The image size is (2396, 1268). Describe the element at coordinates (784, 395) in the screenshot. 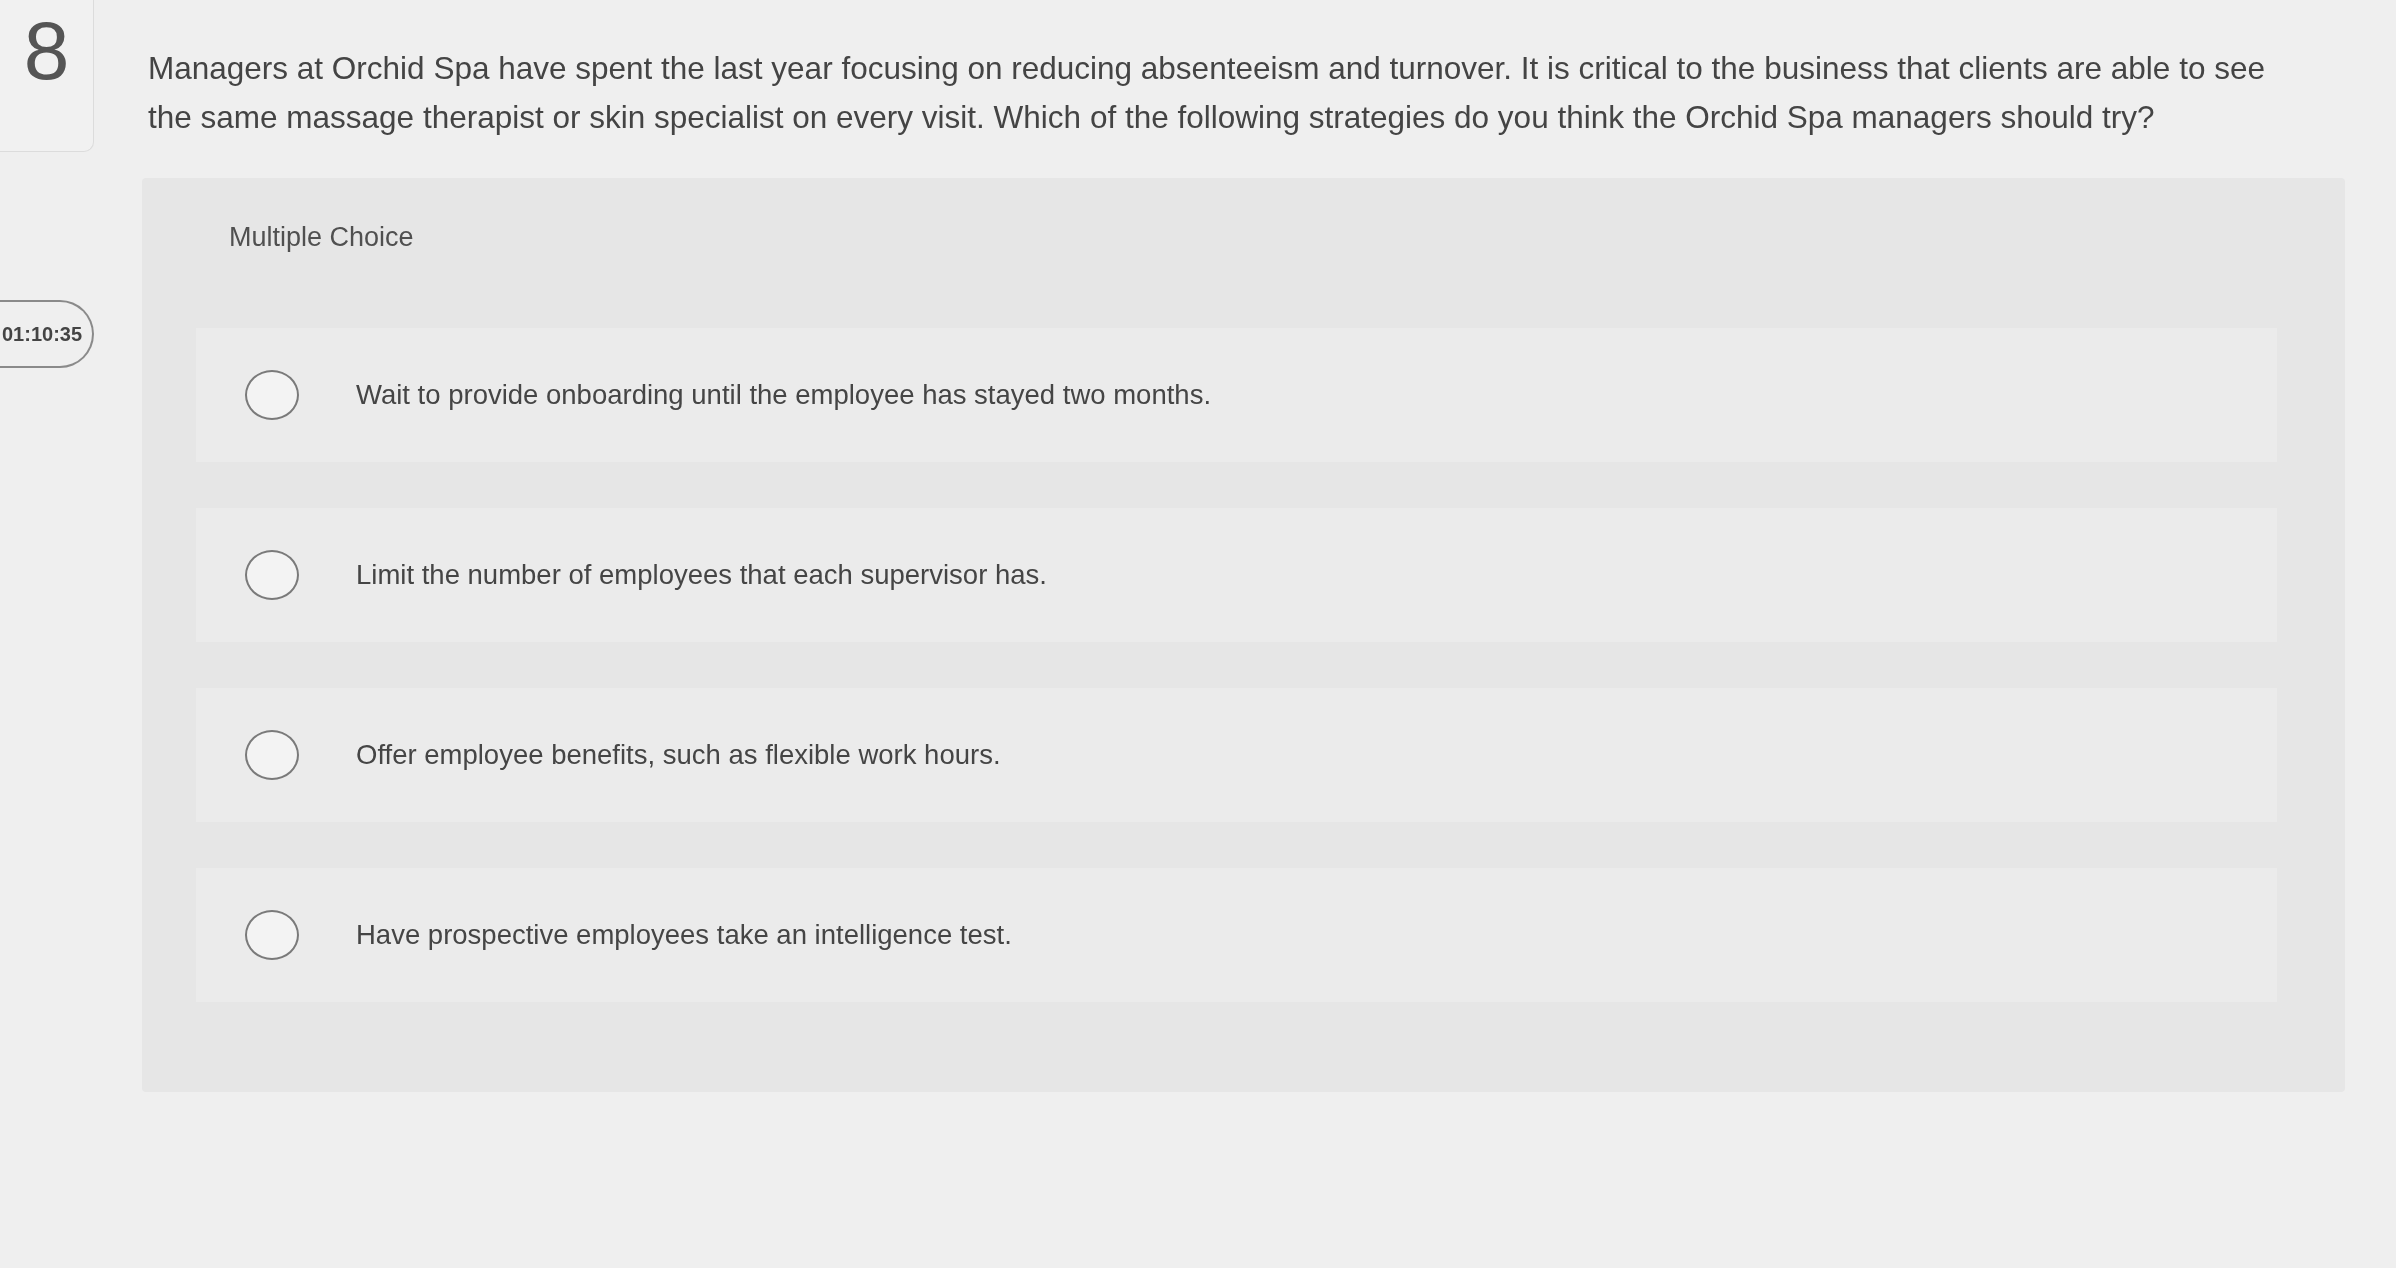

I see `option-text: Wait to provide onboarding until the employee has stayed two months.` at that location.